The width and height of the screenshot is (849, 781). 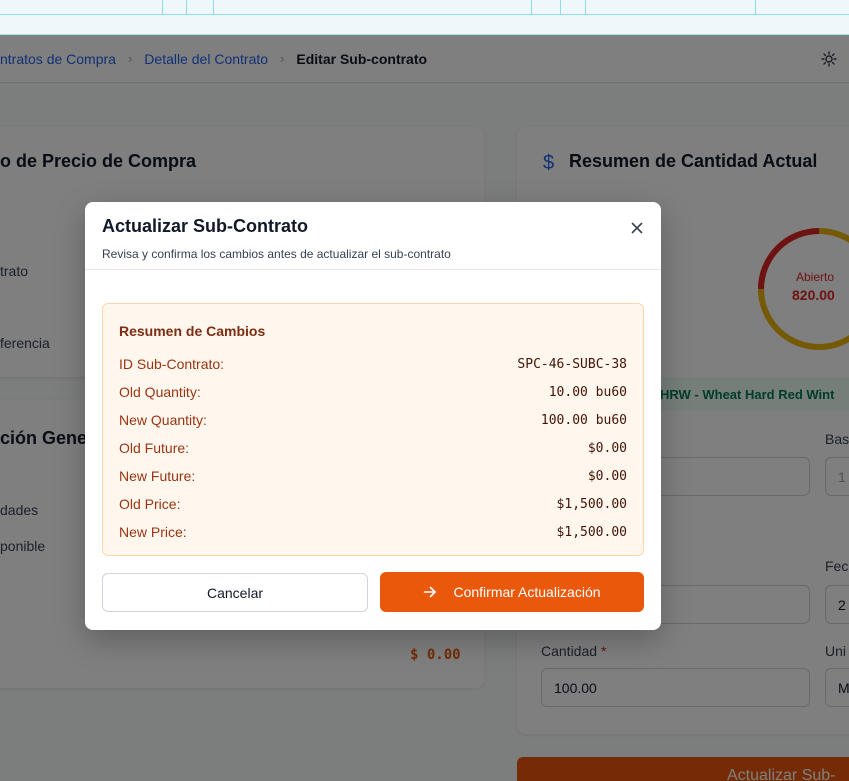 What do you see at coordinates (424, 17) in the screenshot?
I see `top-toolbar-strip` at bounding box center [424, 17].